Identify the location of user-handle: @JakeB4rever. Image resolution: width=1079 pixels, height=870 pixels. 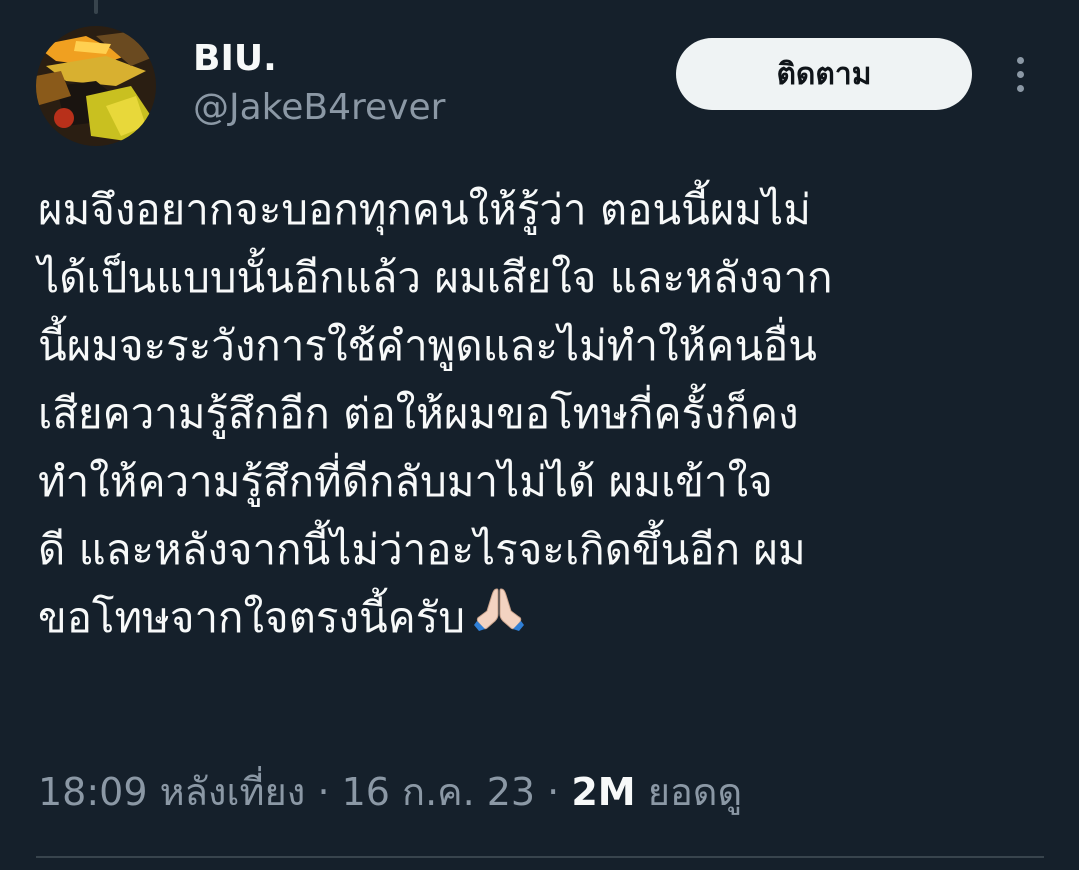
(319, 108).